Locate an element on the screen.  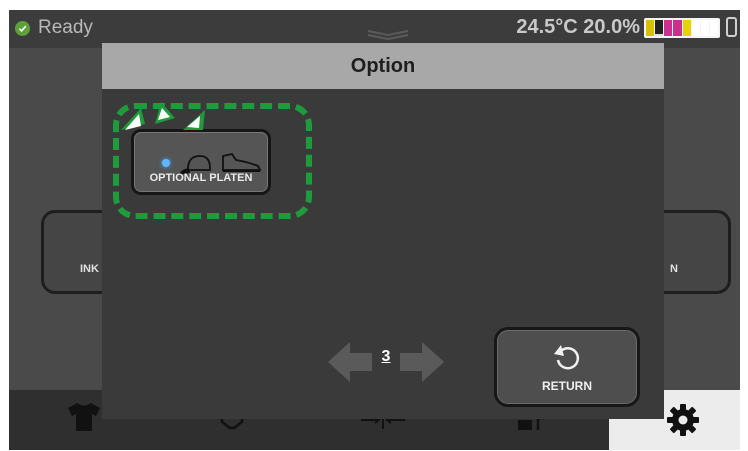
dialog-header: Option is located at coordinates (383, 66).